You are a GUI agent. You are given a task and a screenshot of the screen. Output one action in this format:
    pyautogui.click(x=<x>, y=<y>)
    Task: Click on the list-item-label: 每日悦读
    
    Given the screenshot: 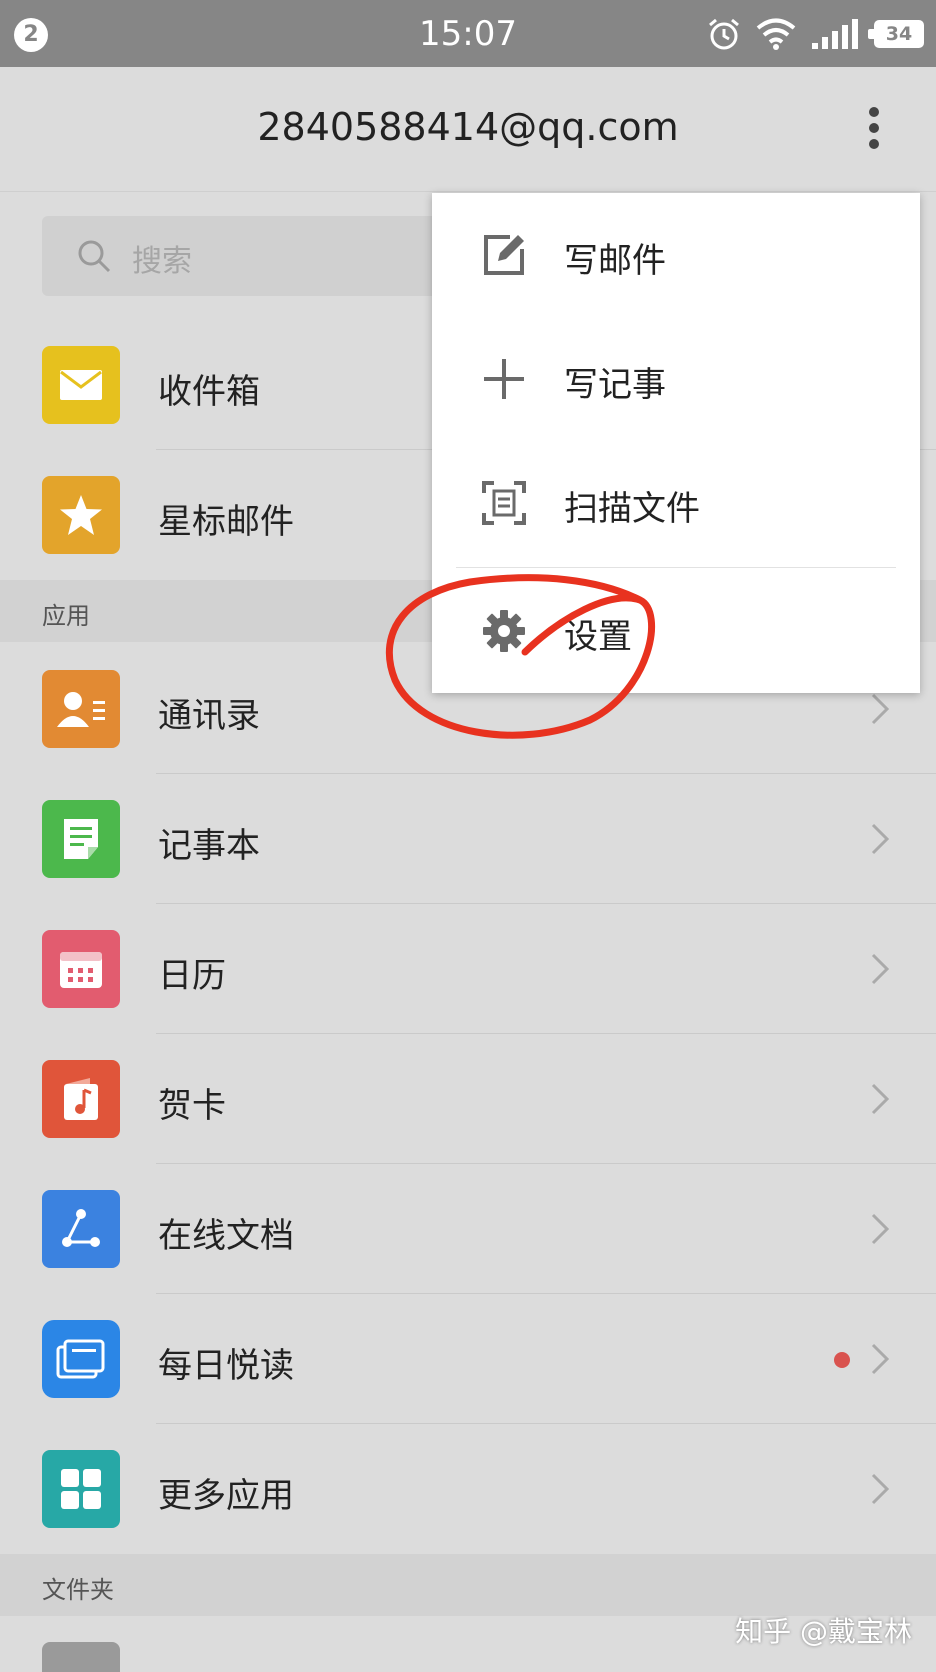 What is the action you would take?
    pyautogui.click(x=226, y=1366)
    